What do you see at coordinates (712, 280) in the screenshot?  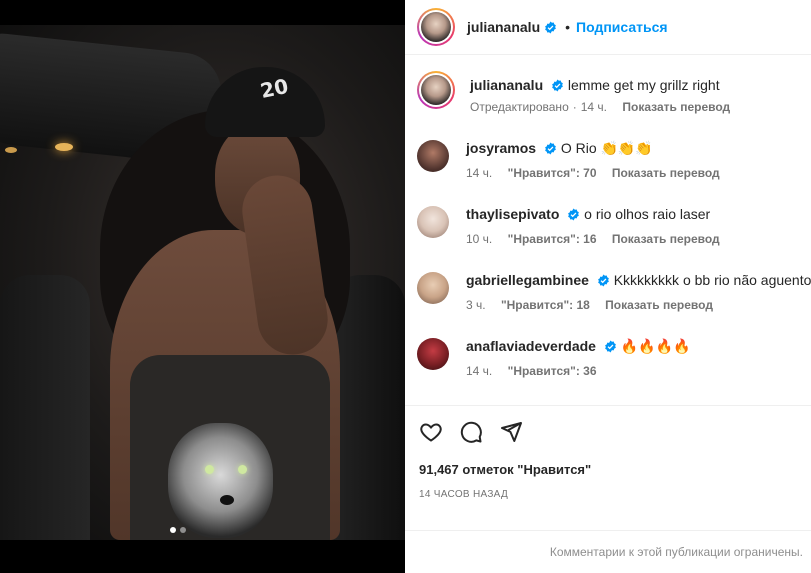 I see `comment-text: Kkkkkkkkk o bb rio não aguento` at bounding box center [712, 280].